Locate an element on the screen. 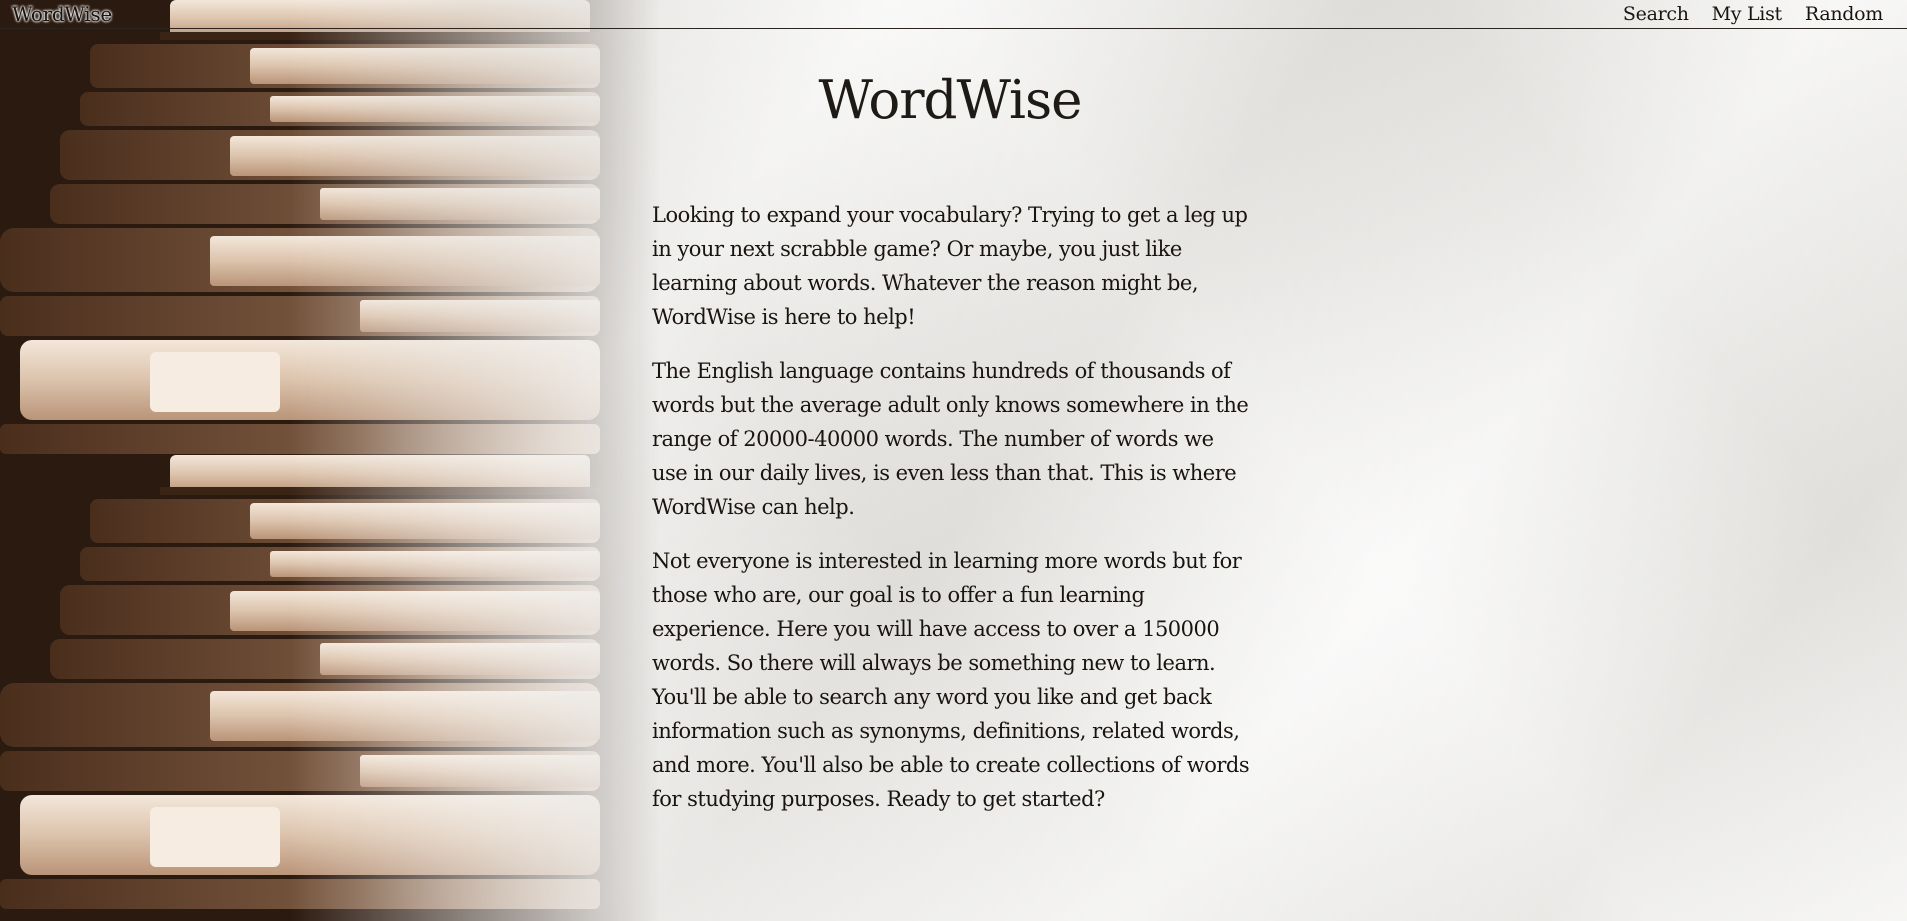  brand-logo-link: WordWise is located at coordinates (62, 14).